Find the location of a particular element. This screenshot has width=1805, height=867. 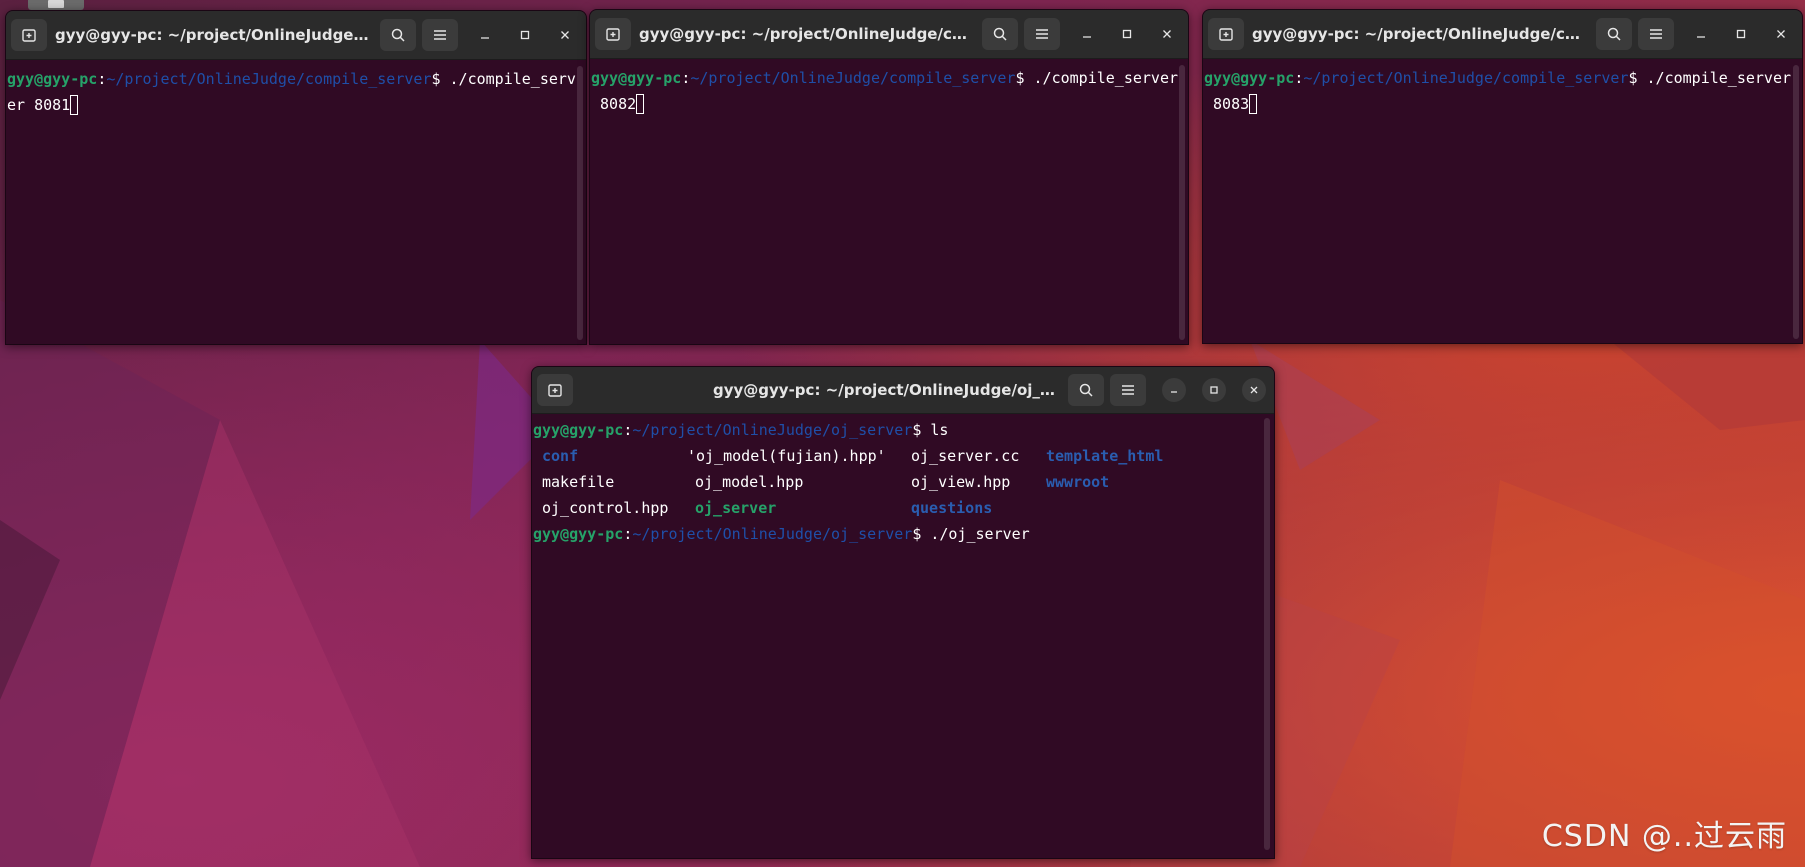

ls-entry-file: oj_control.hpp is located at coordinates (605, 508).